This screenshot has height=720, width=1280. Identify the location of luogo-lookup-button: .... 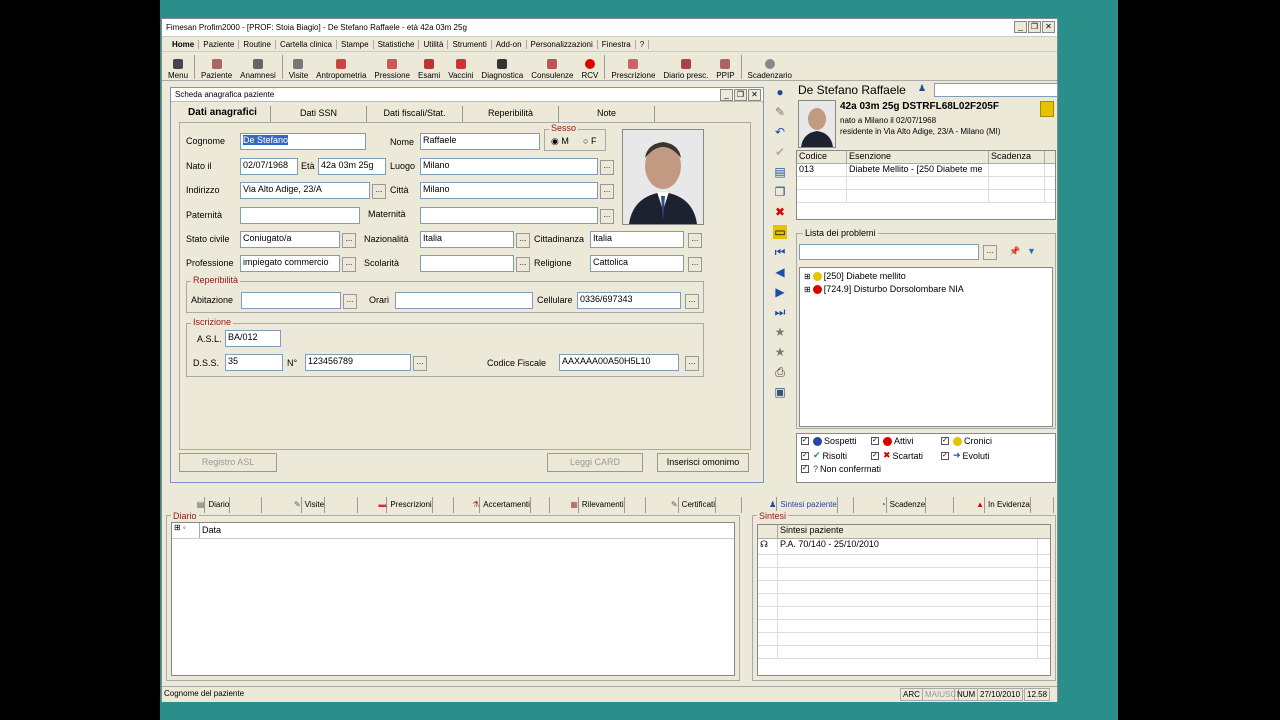
(607, 167).